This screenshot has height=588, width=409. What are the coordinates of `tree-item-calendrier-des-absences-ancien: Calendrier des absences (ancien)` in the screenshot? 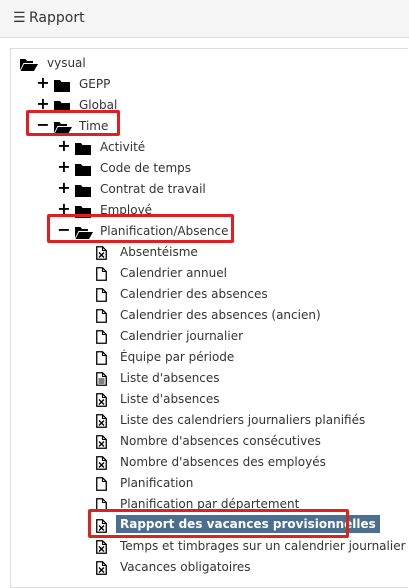 It's located at (252, 315).